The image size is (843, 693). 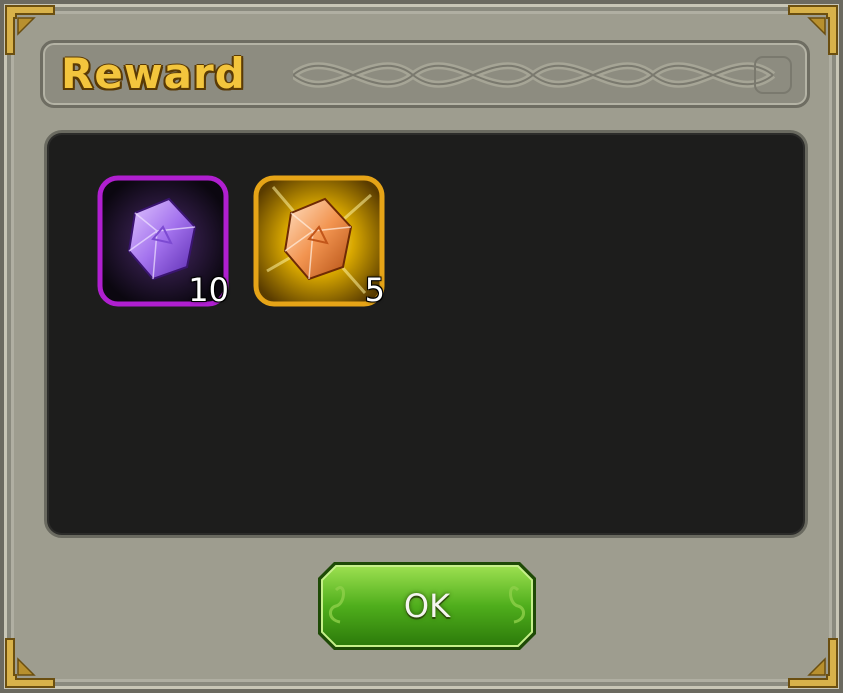 What do you see at coordinates (374, 290) in the screenshot?
I see `reward-count: 5` at bounding box center [374, 290].